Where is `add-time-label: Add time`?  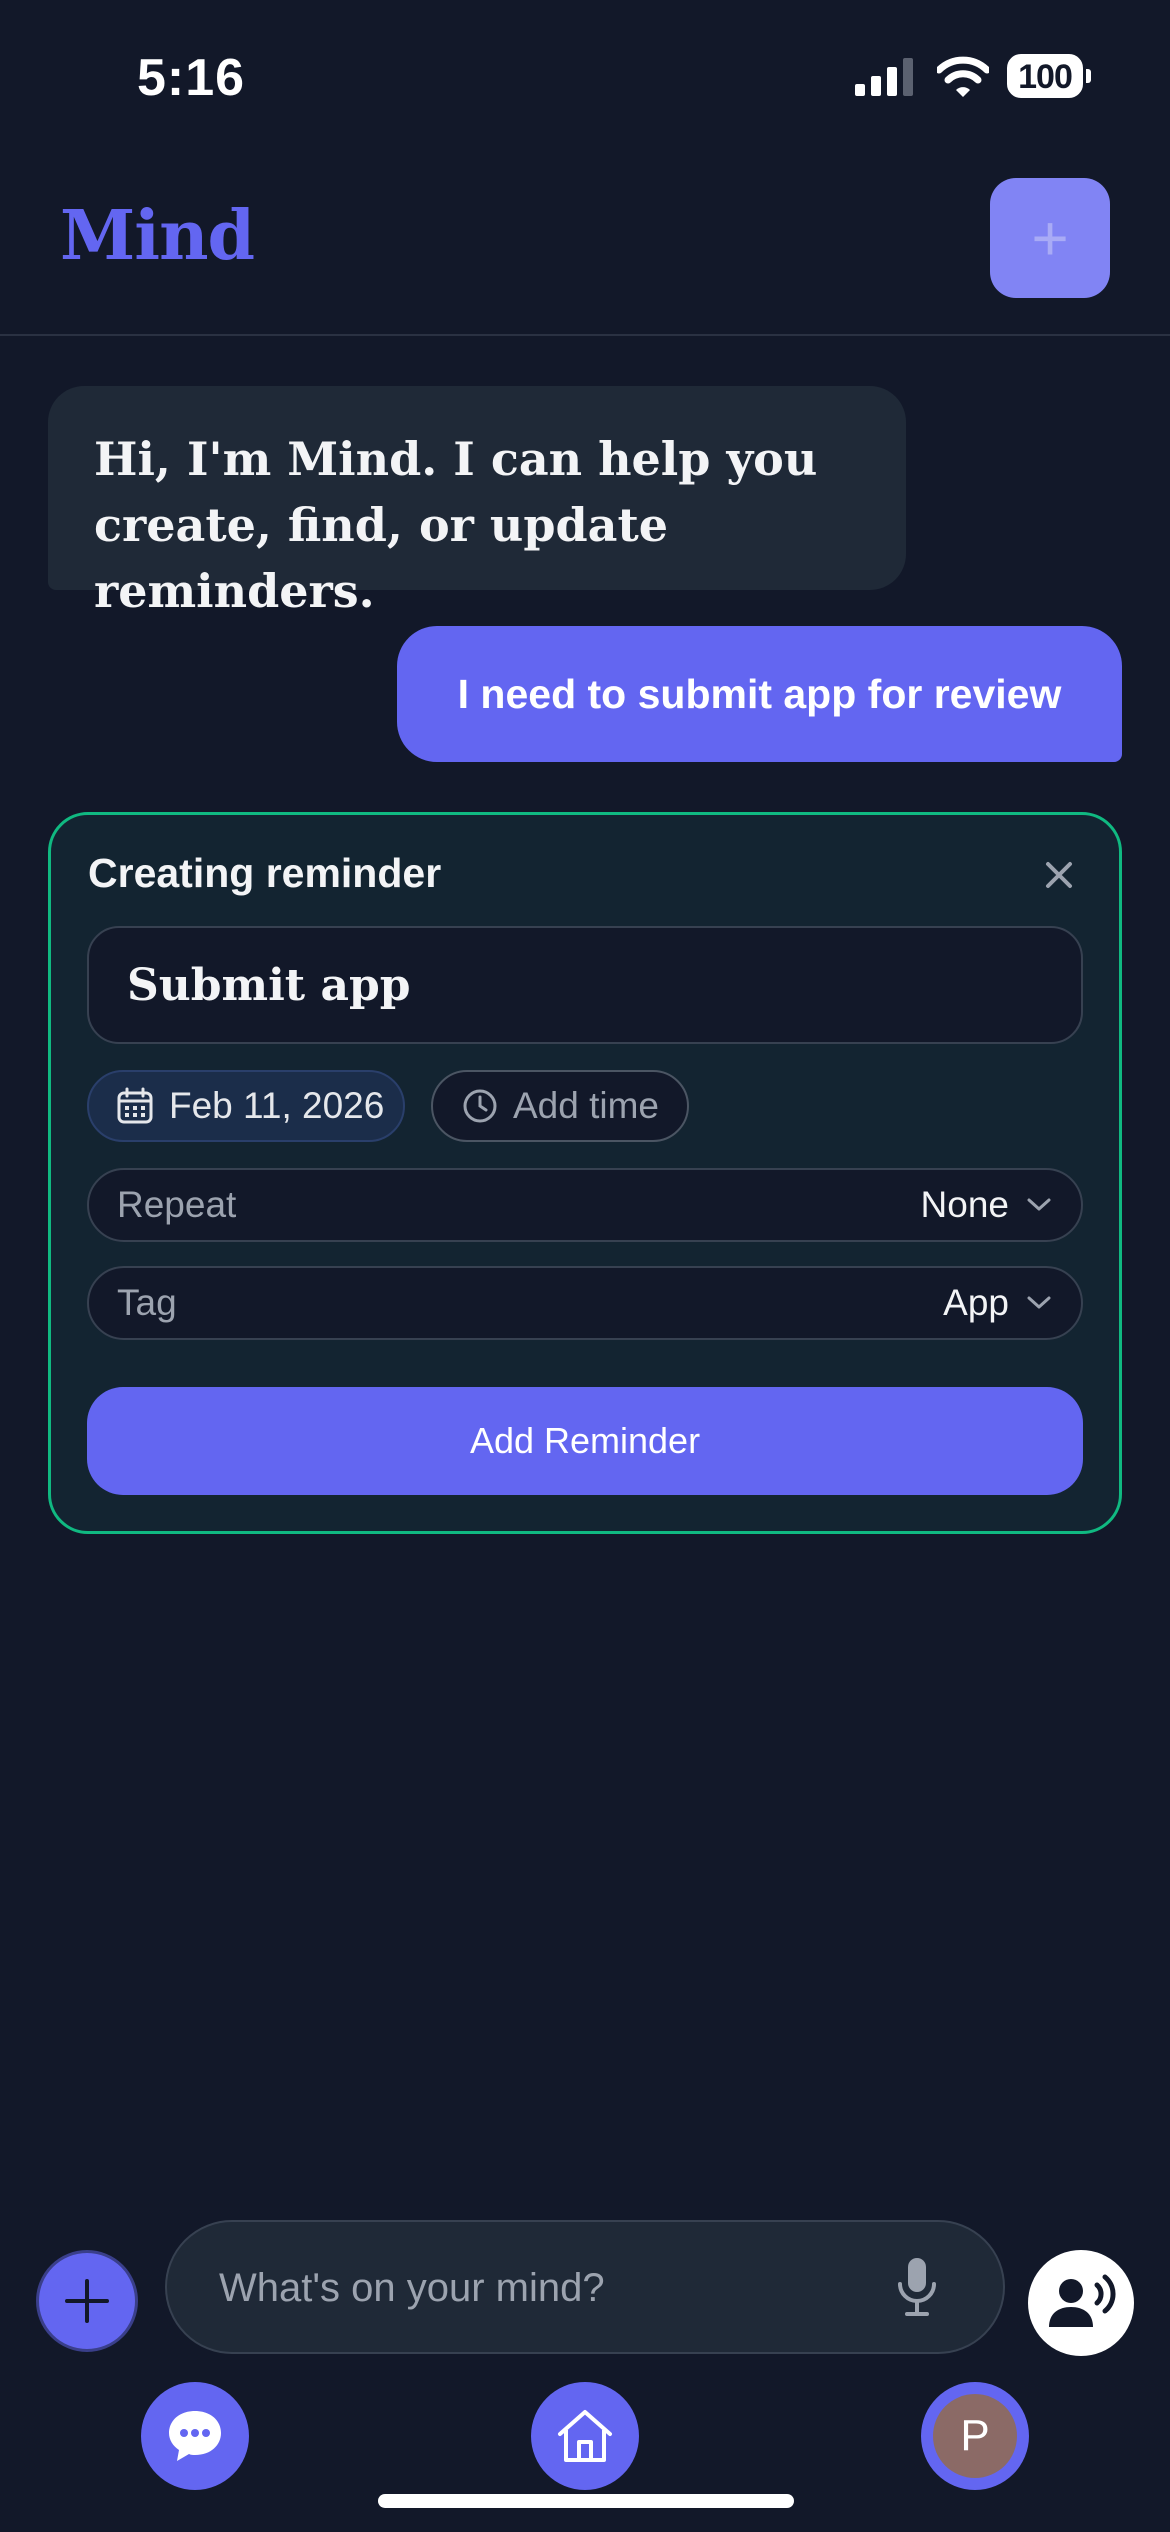 add-time-label: Add time is located at coordinates (586, 1105).